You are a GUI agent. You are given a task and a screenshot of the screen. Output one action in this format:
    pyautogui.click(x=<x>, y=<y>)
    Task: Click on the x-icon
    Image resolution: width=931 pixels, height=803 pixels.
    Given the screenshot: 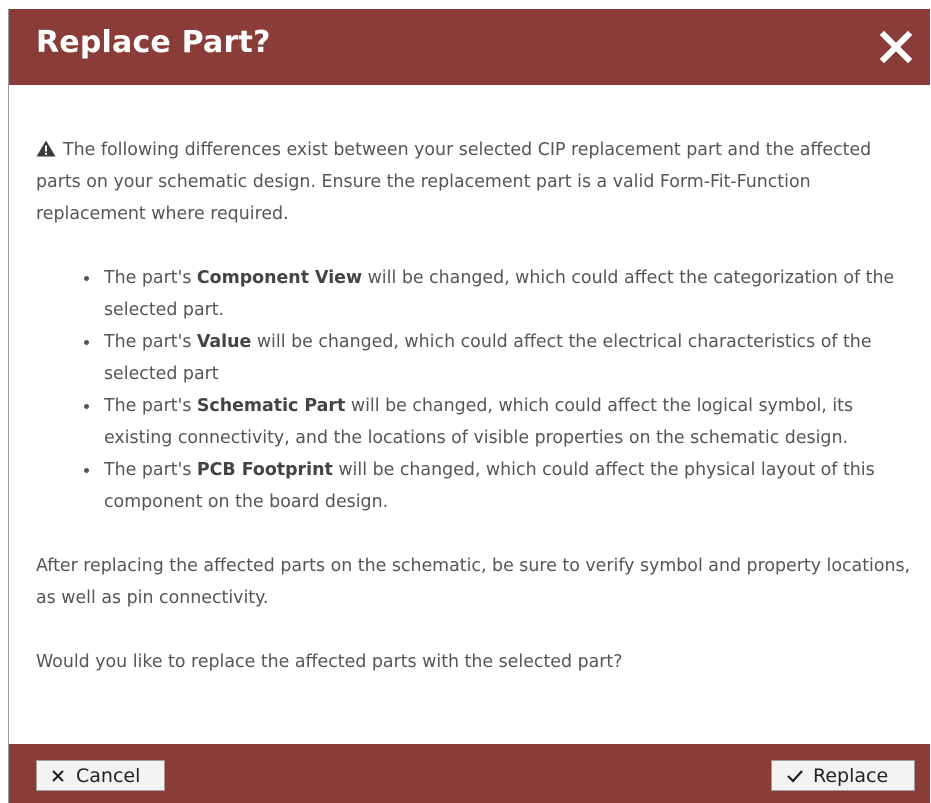 What is the action you would take?
    pyautogui.click(x=58, y=776)
    